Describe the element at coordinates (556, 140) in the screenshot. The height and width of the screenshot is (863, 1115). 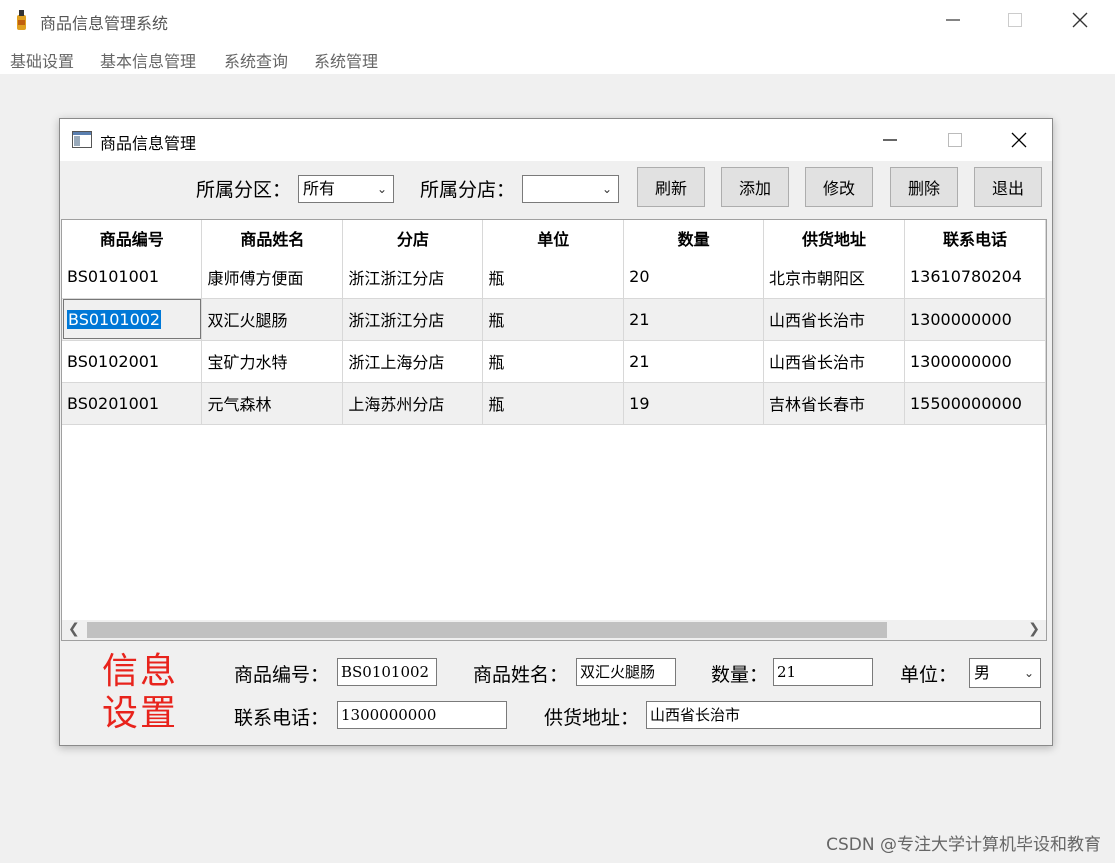
I see `dialog-titlebar: 商品信息管理` at that location.